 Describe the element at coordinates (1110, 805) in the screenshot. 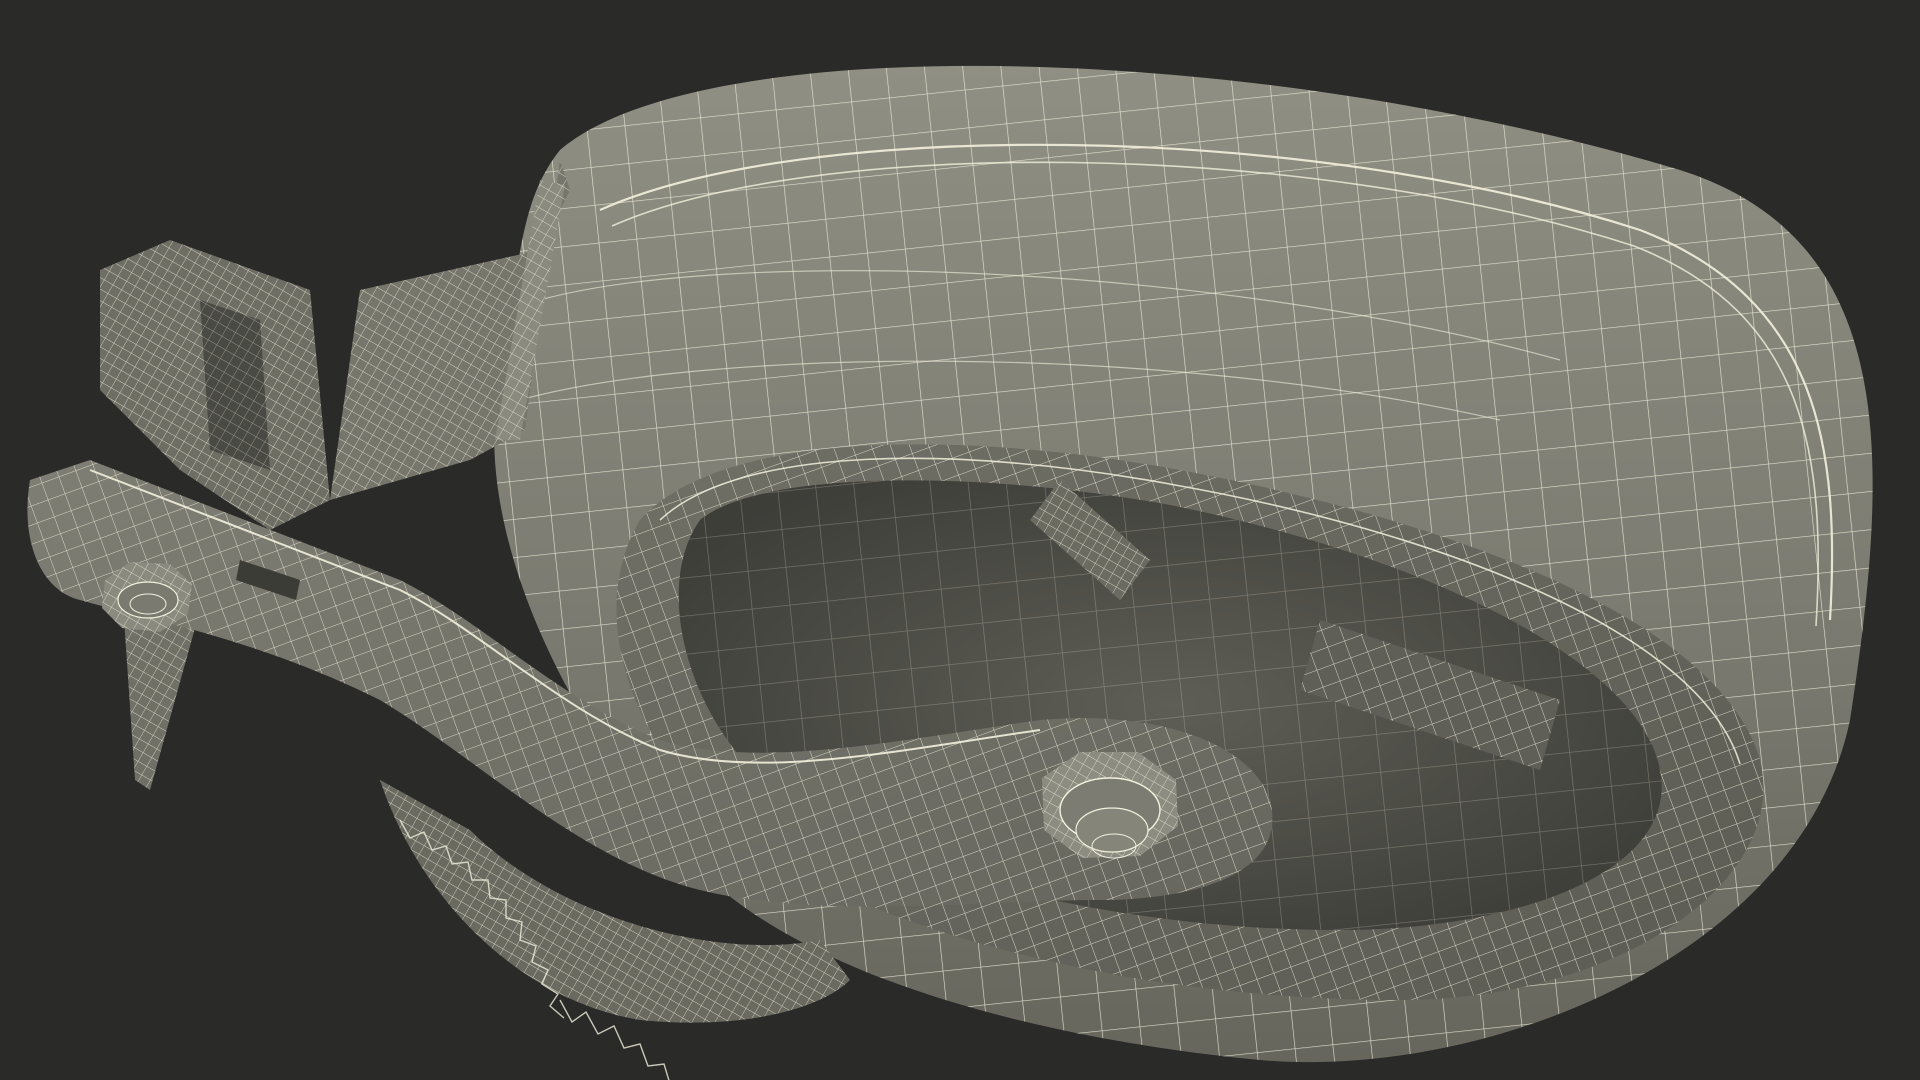

I see `axle-nut` at that location.